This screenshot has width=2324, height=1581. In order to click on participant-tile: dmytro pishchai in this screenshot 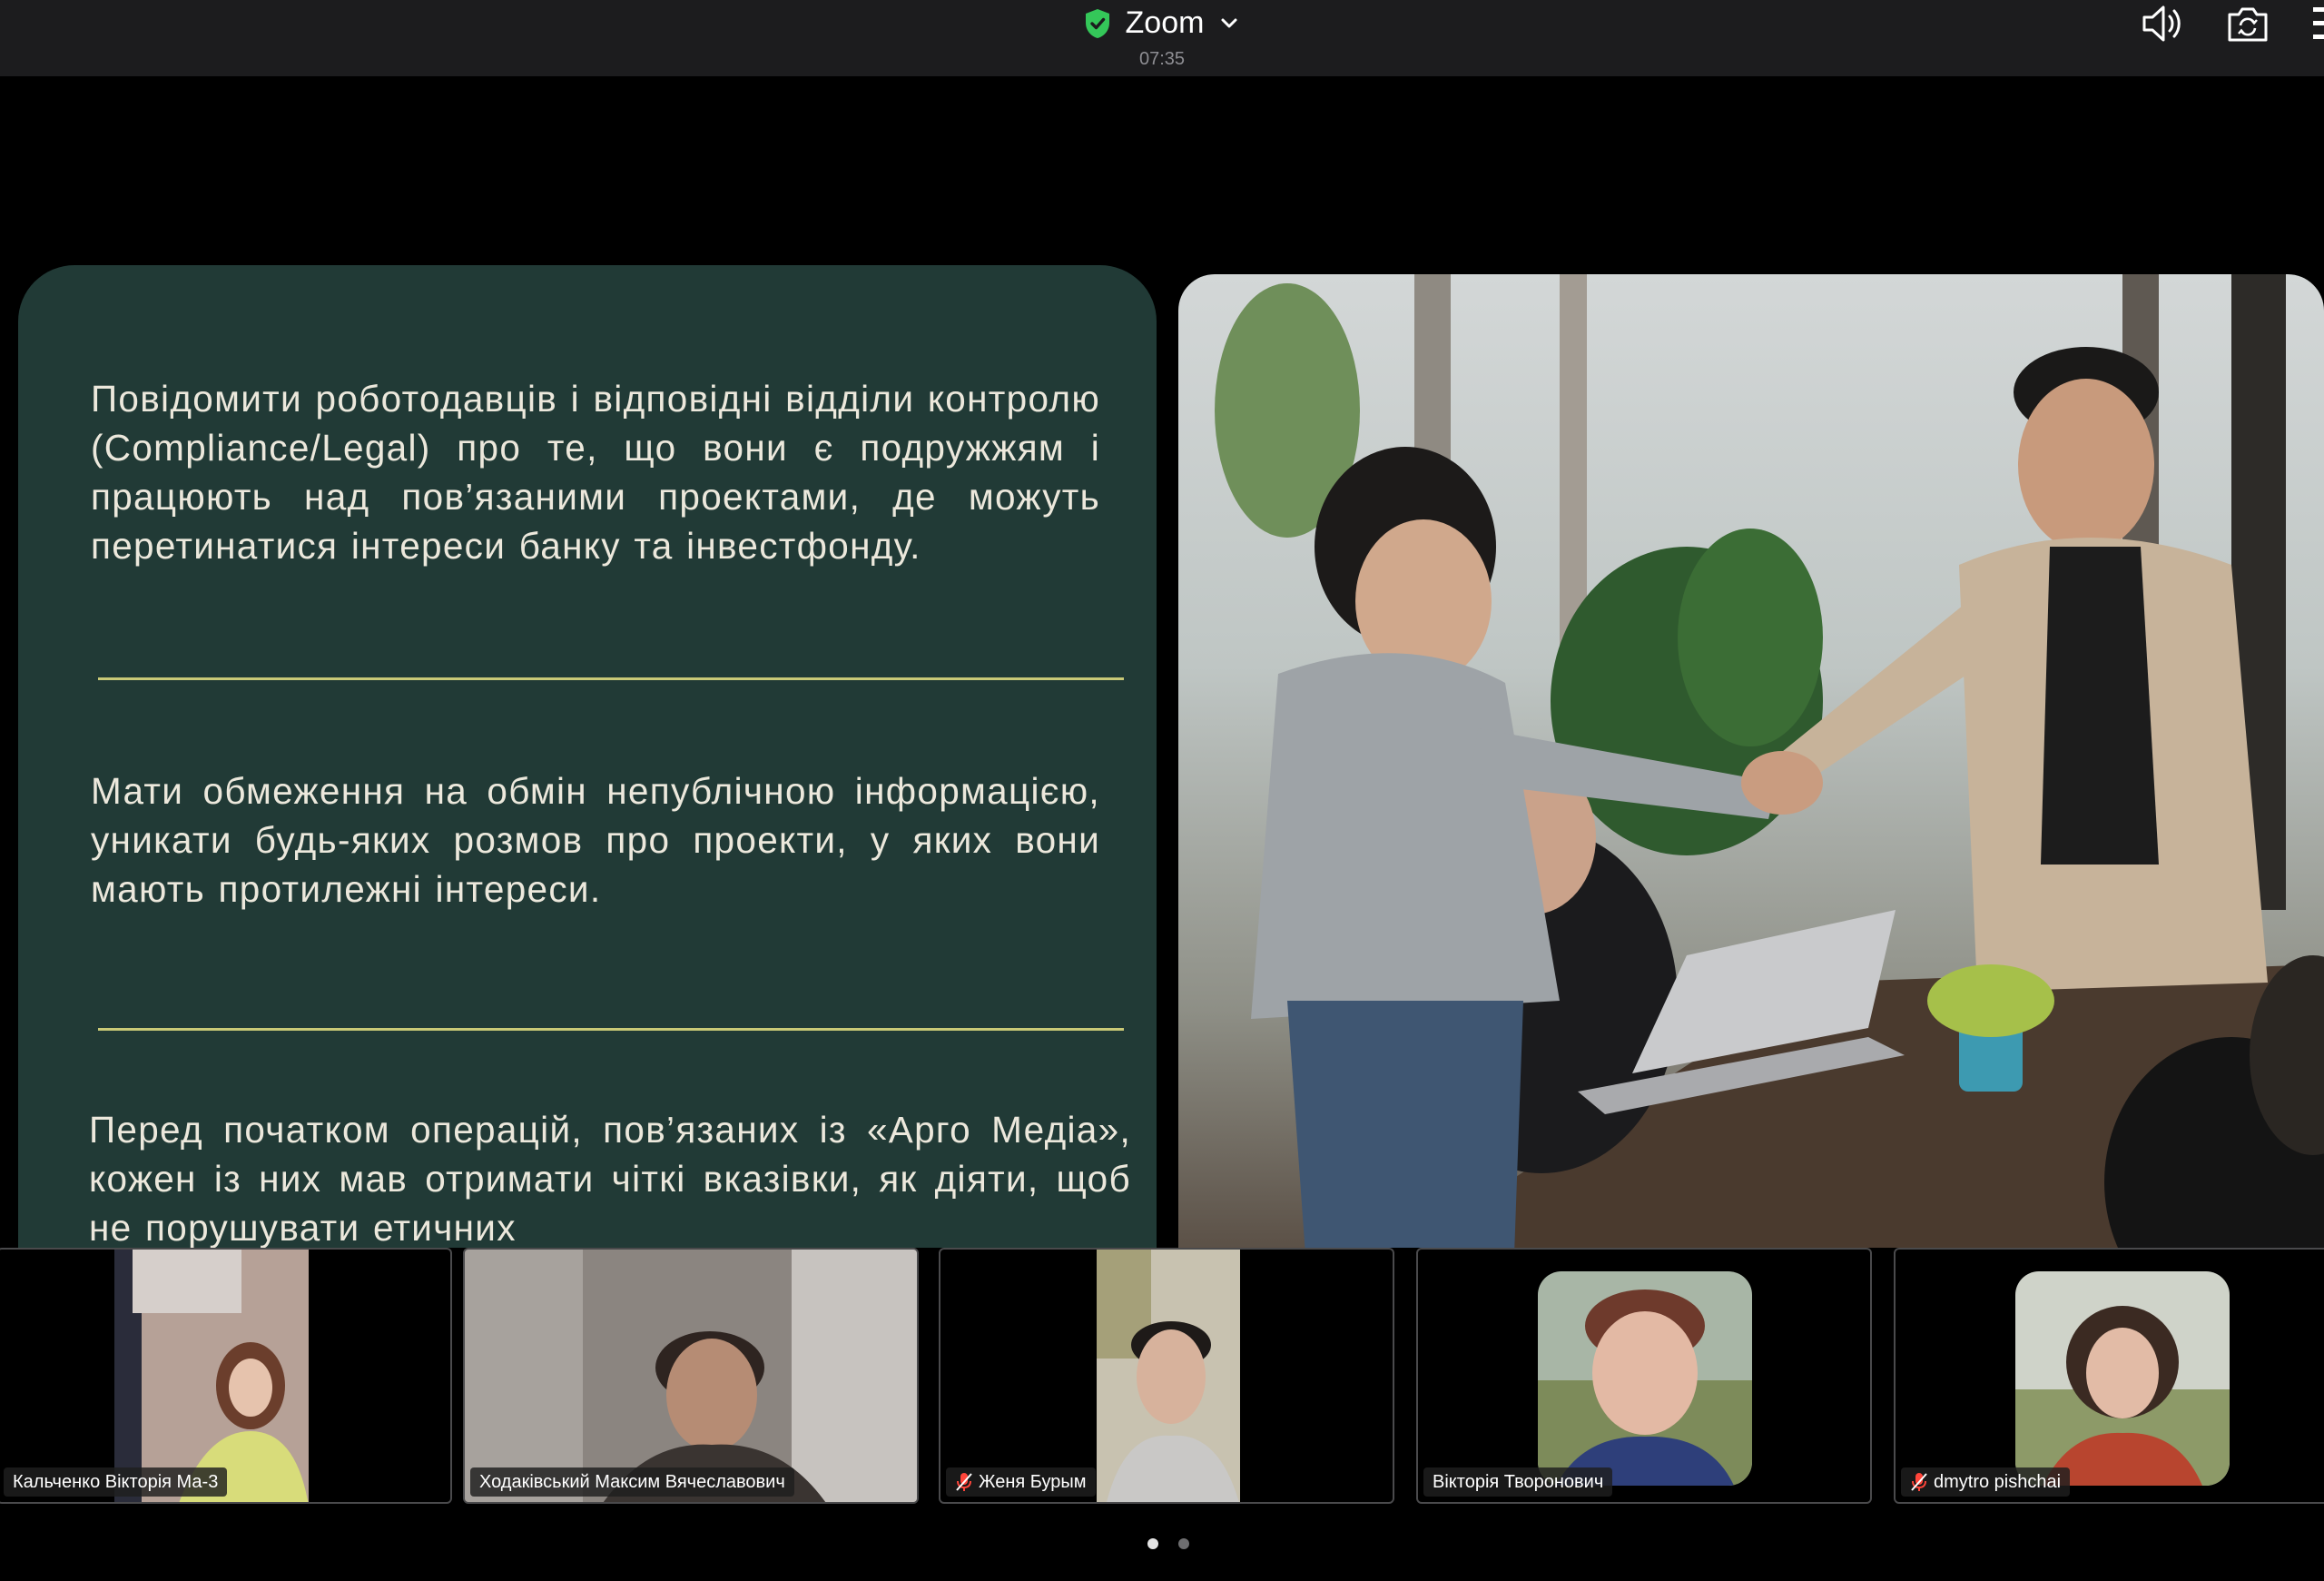, I will do `click(2109, 1376)`.